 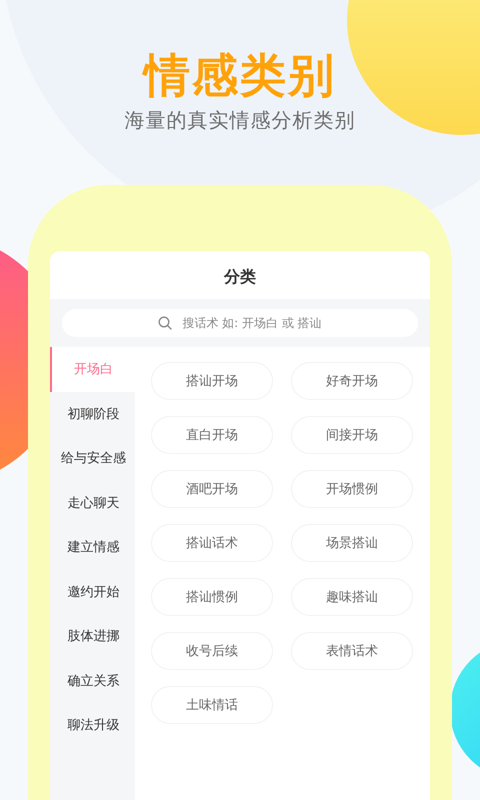 I want to click on tag-button: 搭讪话术, so click(x=212, y=543).